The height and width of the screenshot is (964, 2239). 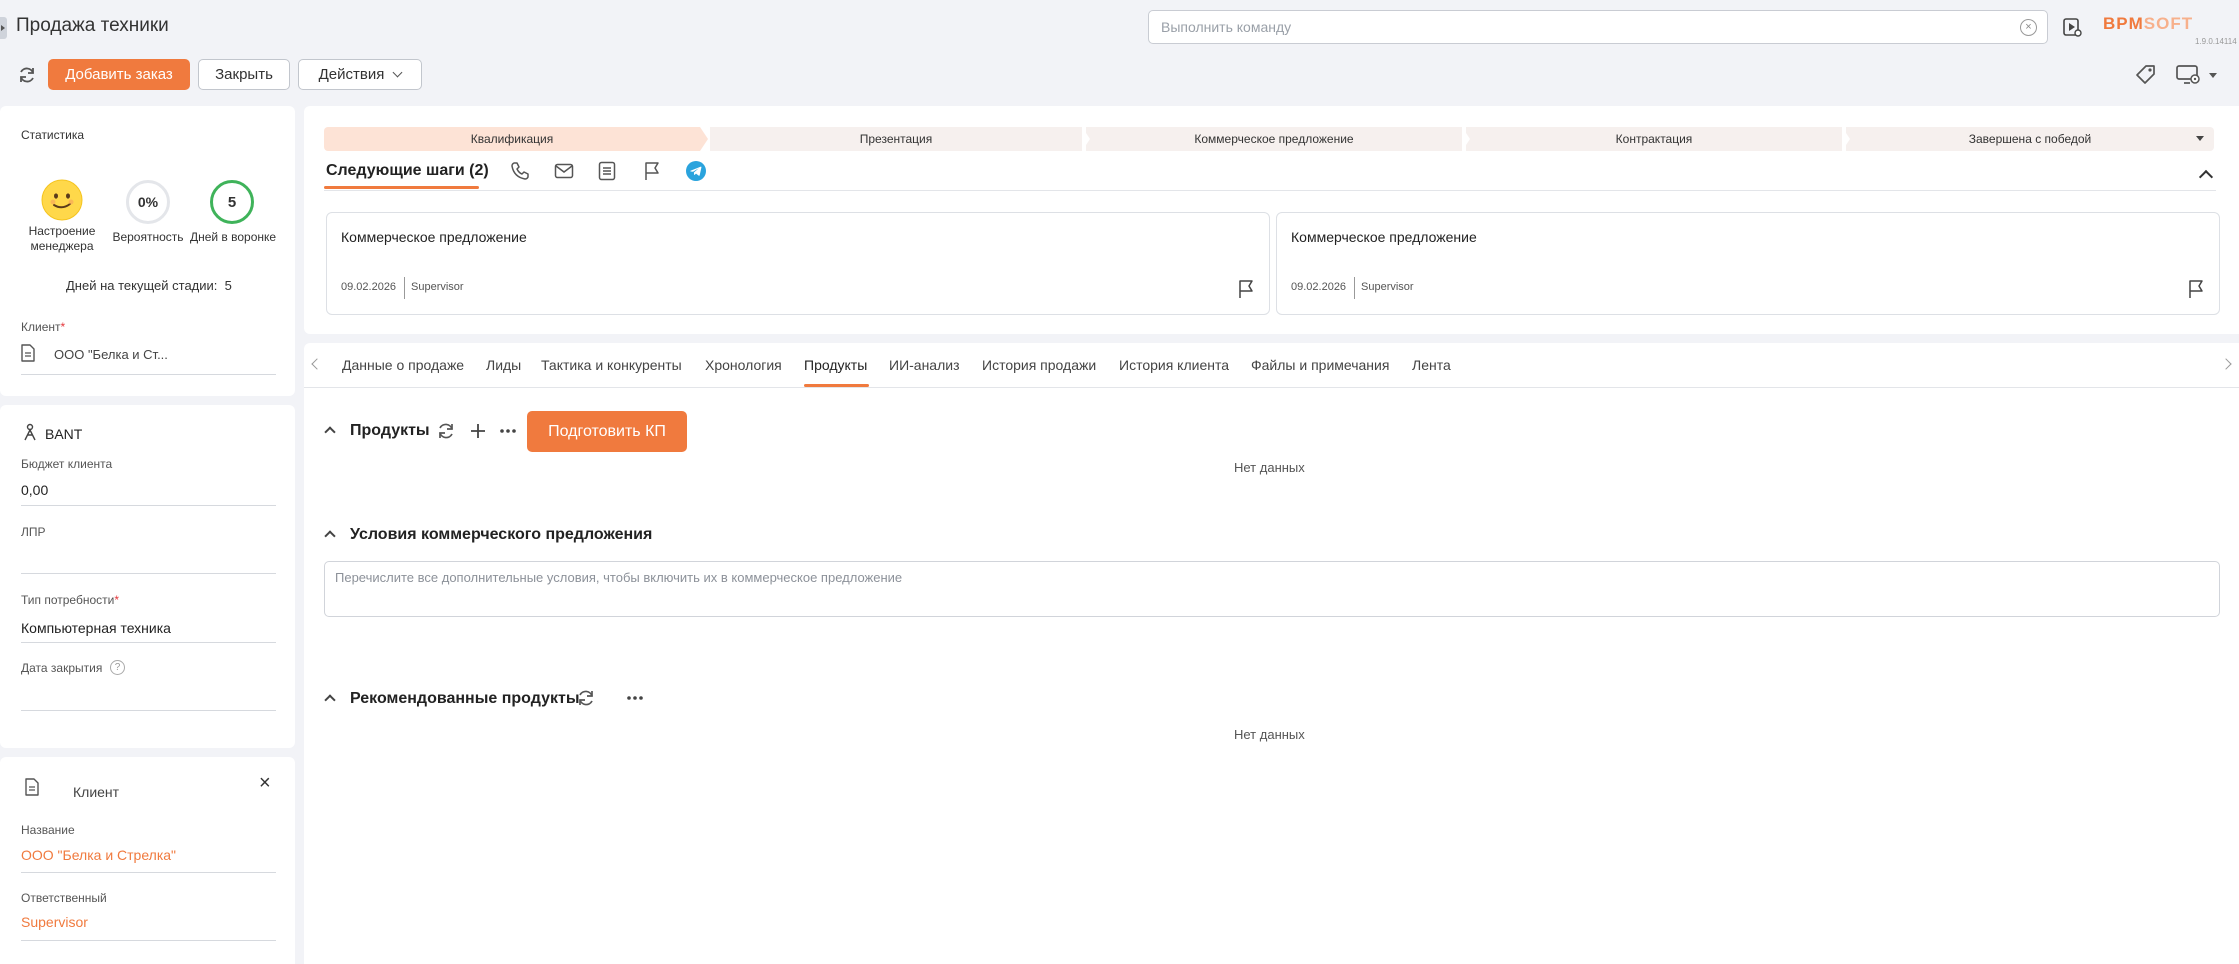 What do you see at coordinates (1269, 734) in the screenshot?
I see `recommended-empty-label: Нет данных` at bounding box center [1269, 734].